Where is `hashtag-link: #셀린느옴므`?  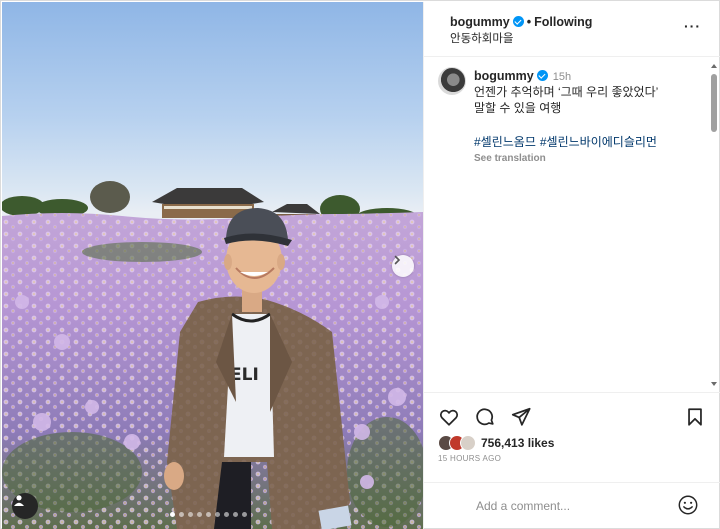 hashtag-link: #셀린느옴므 is located at coordinates (505, 142).